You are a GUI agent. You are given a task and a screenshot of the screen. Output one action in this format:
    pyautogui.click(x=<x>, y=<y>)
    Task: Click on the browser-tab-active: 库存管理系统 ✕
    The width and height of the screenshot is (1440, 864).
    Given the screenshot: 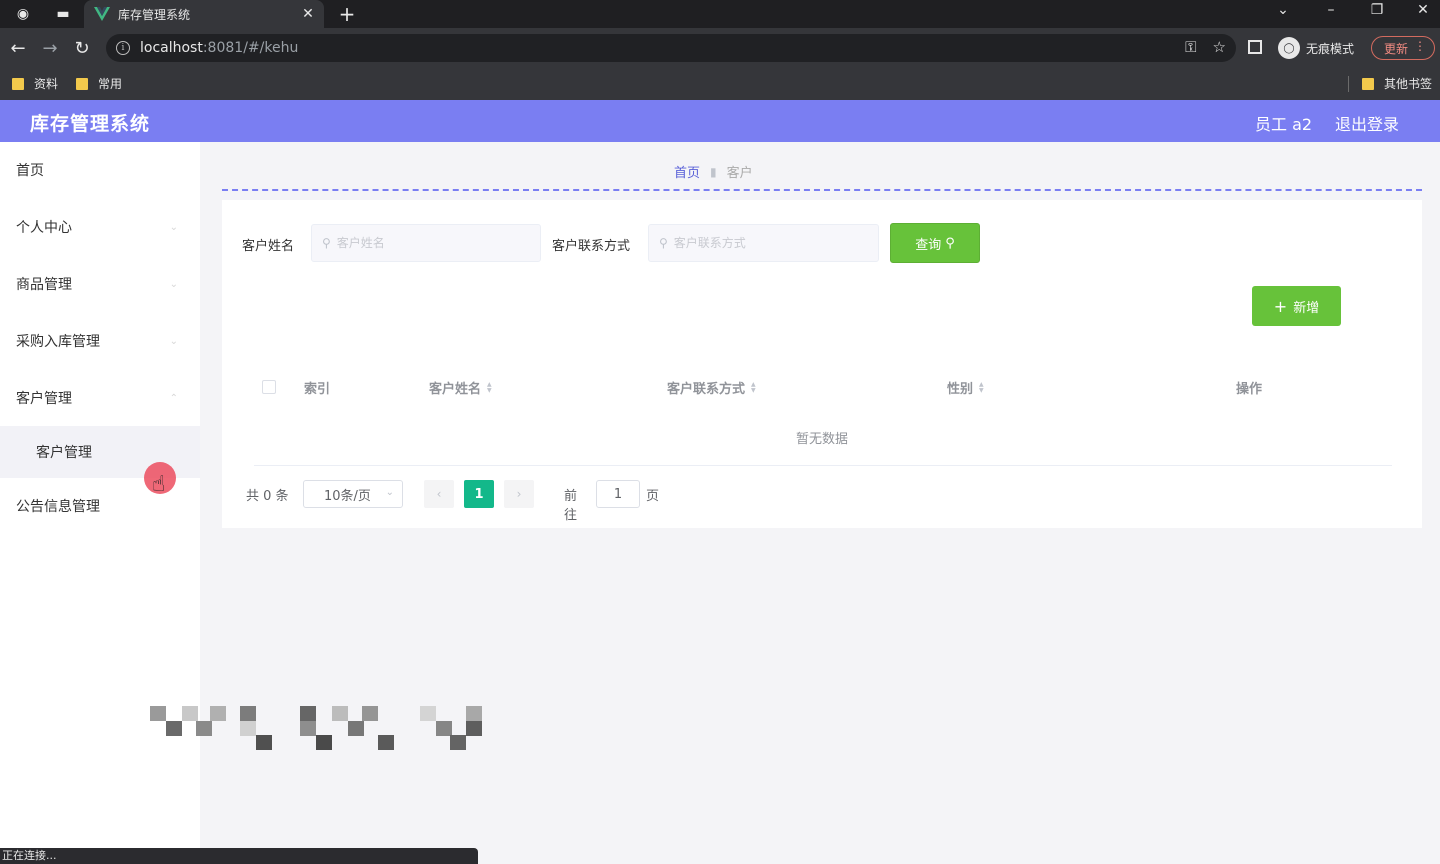 What is the action you would take?
    pyautogui.click(x=204, y=14)
    